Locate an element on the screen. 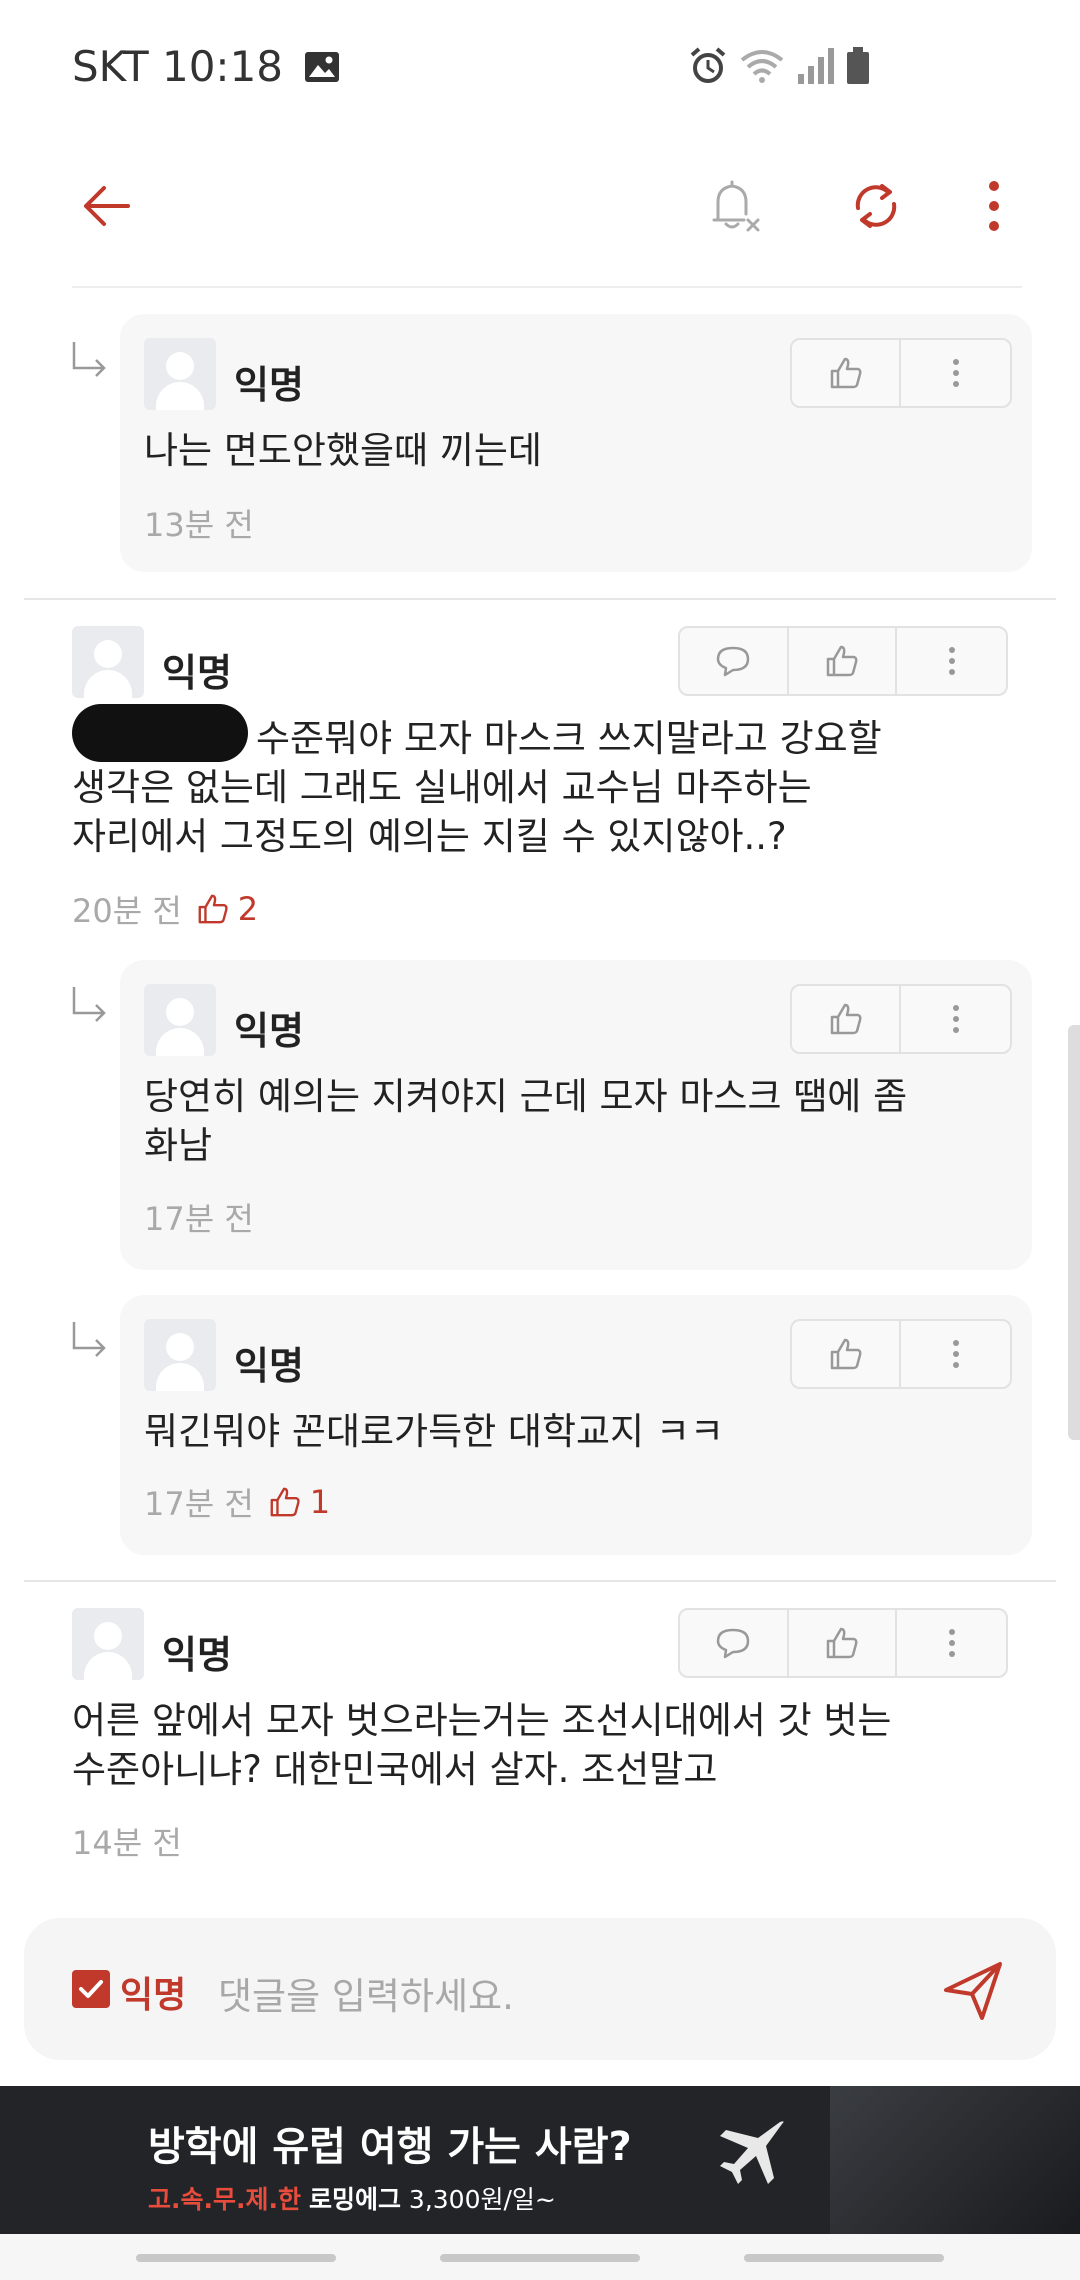 This screenshot has width=1080, height=2280. nav-back-button is located at coordinates (844, 2258).